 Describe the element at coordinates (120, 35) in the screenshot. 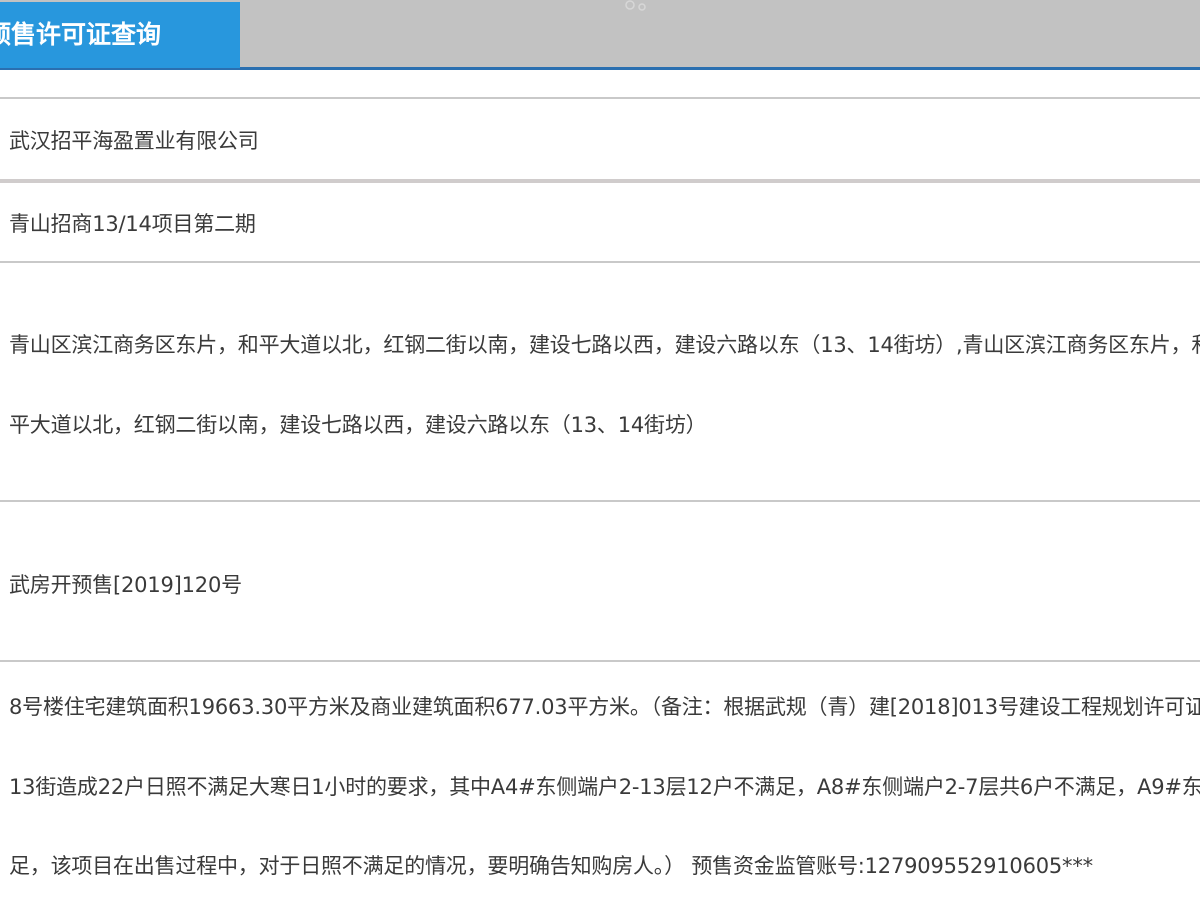

I see `tab-presale-license-query: 预售许可证查询` at that location.